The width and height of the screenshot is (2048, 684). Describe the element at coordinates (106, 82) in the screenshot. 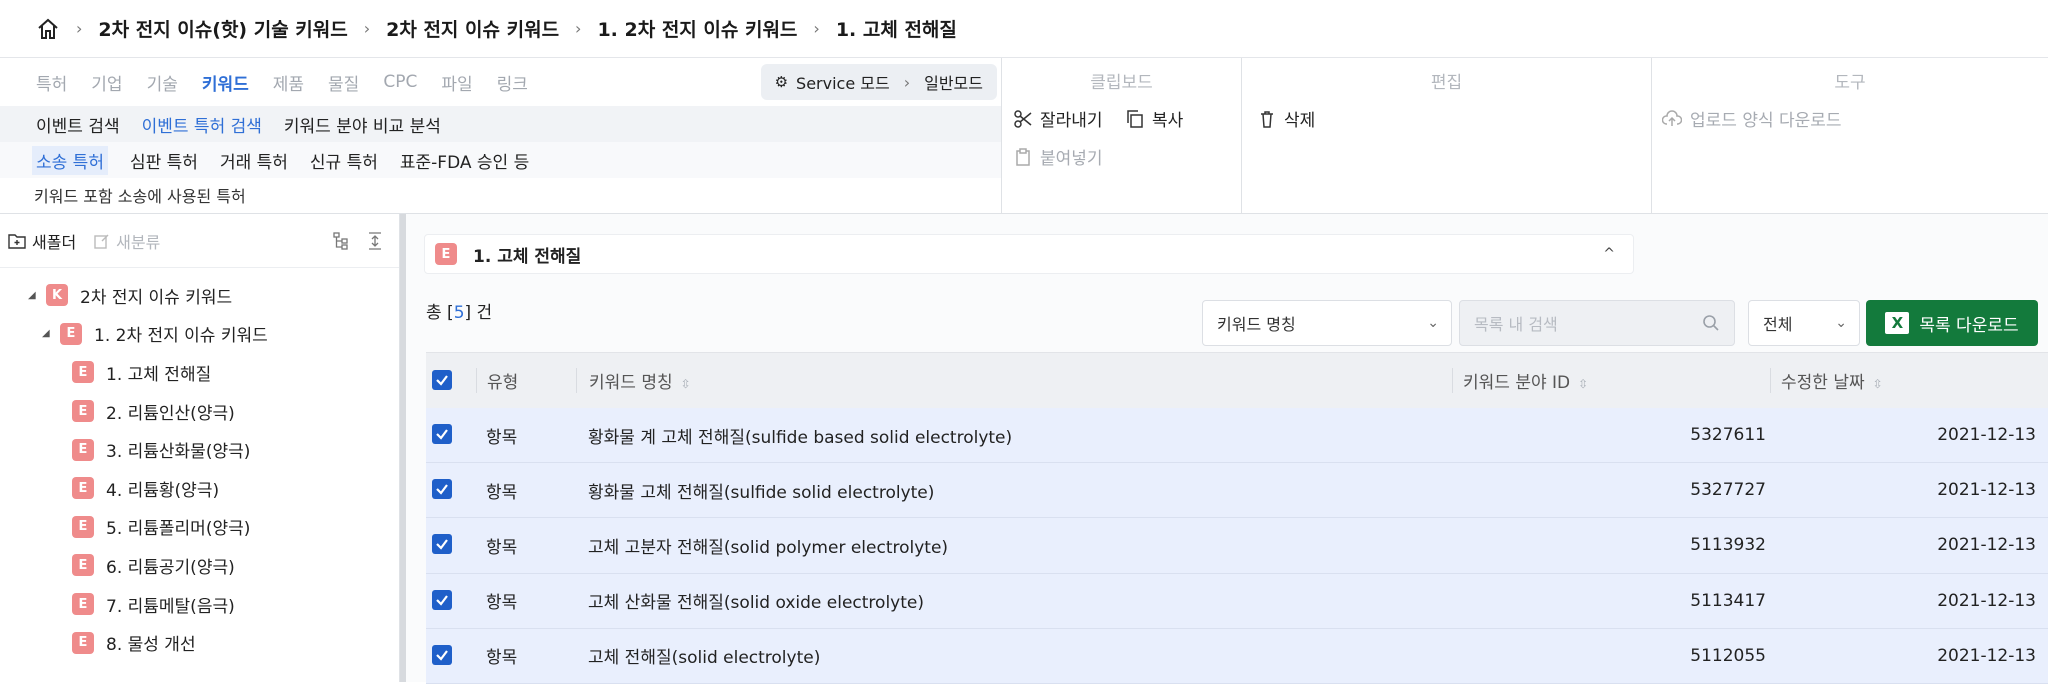

I see `tab-company: 기업` at that location.